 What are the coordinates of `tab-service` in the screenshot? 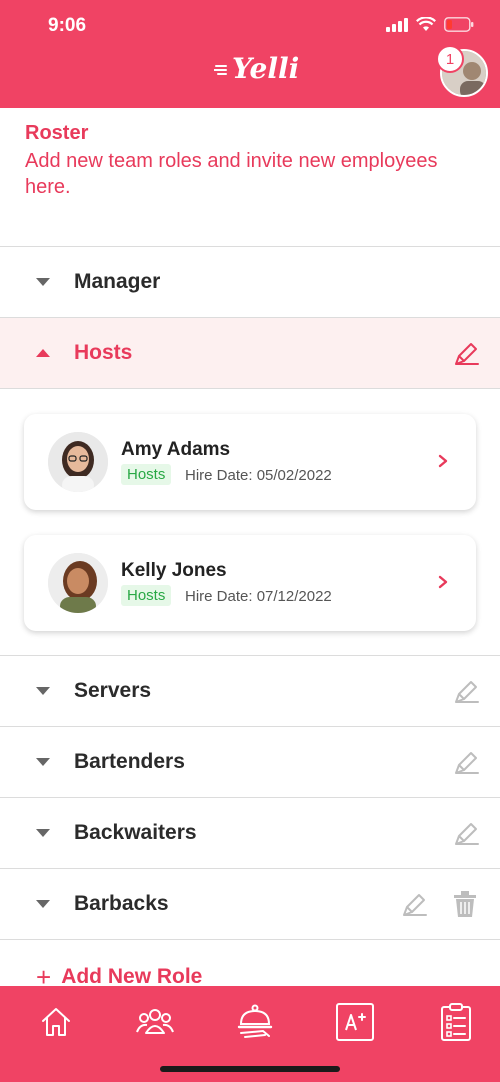 It's located at (255, 1022).